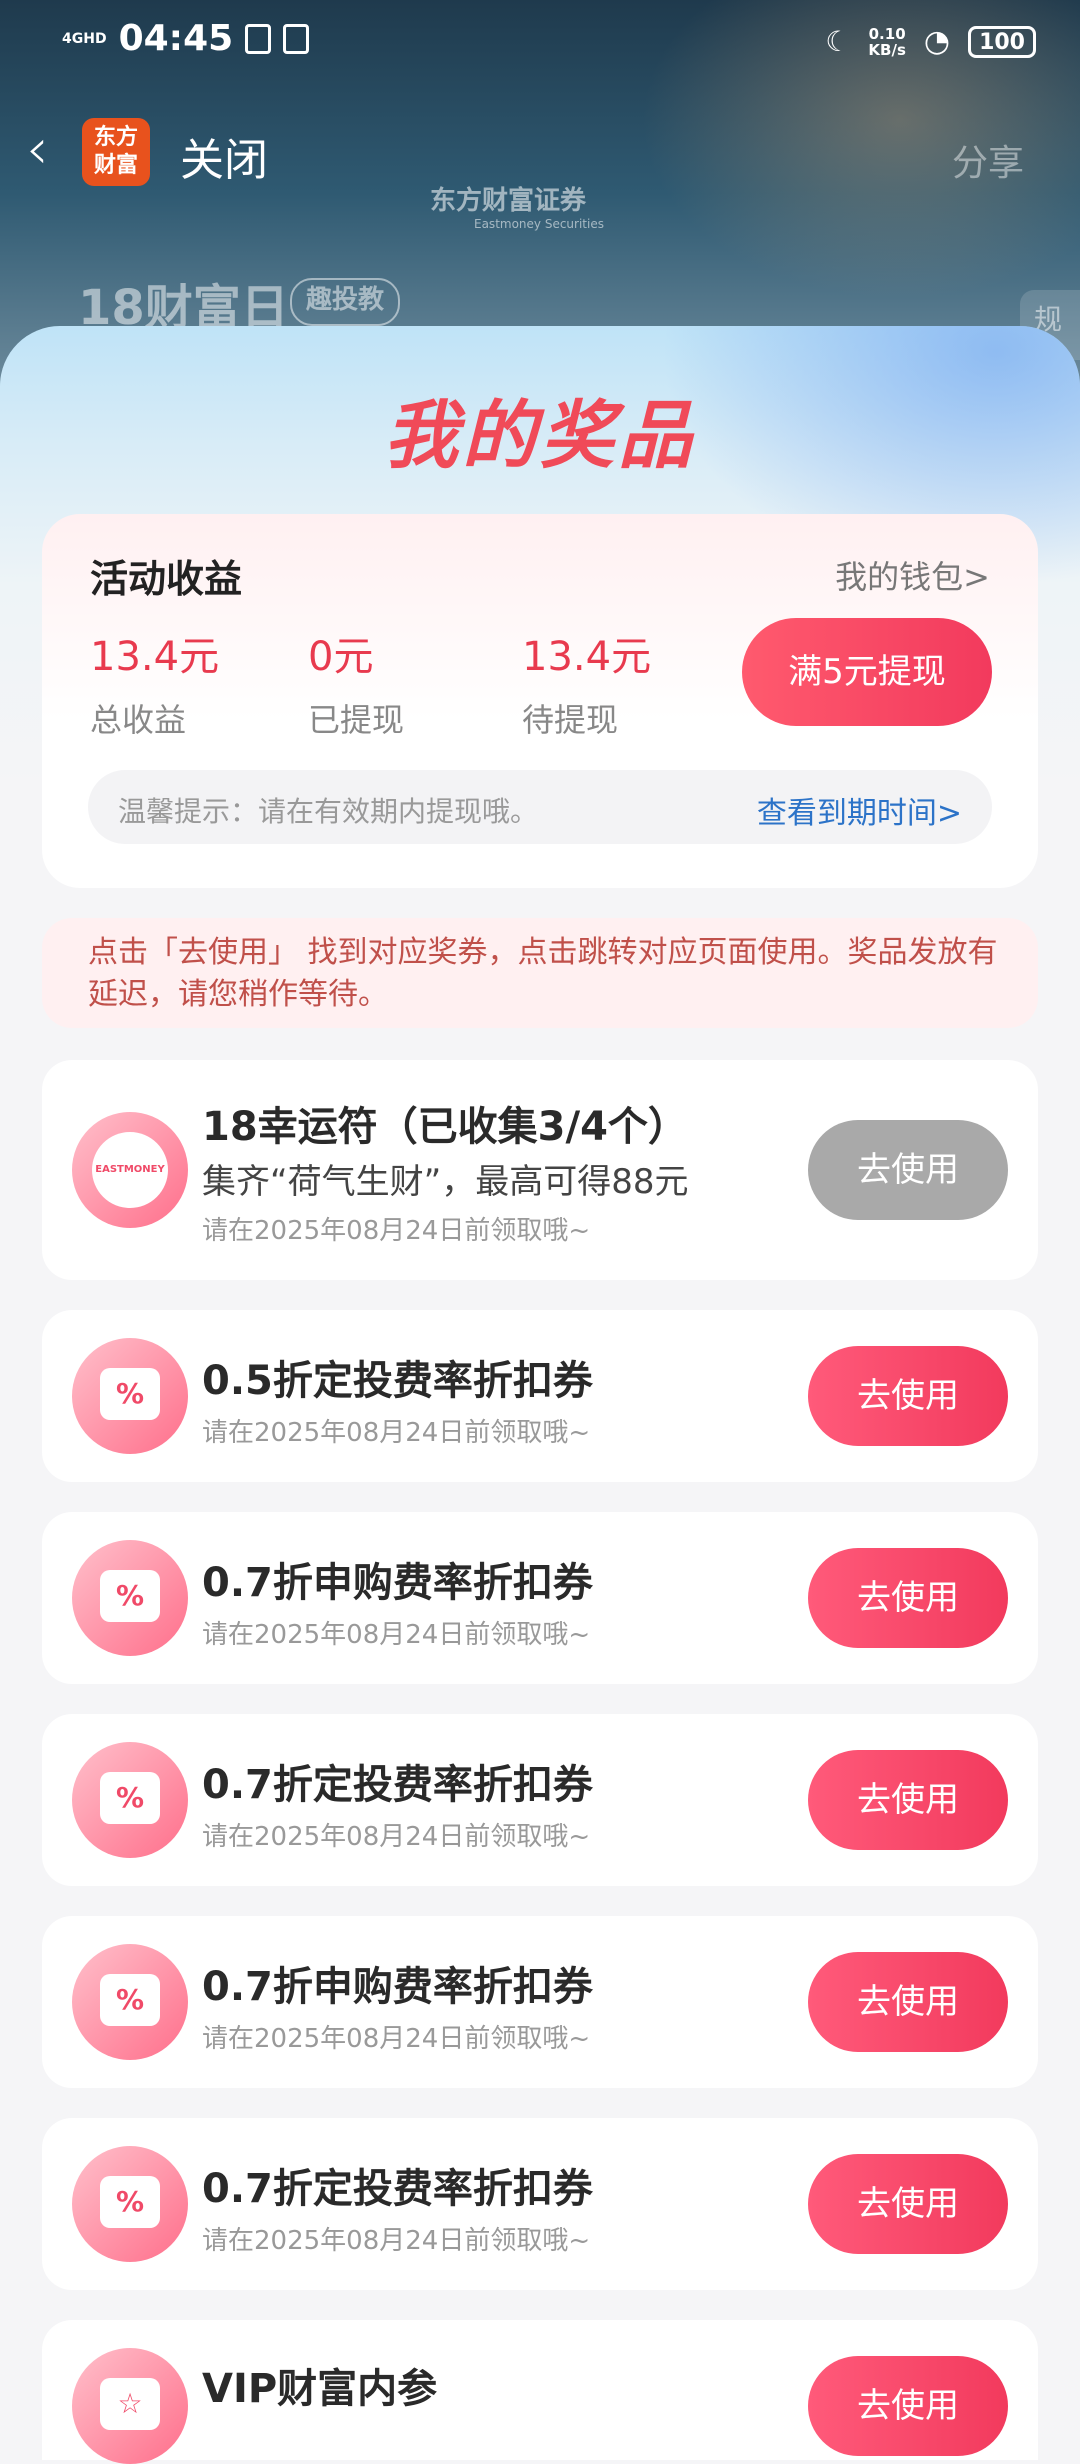 The width and height of the screenshot is (1080, 2464). What do you see at coordinates (320, 2389) in the screenshot?
I see `prize-name: VIP财富内参` at bounding box center [320, 2389].